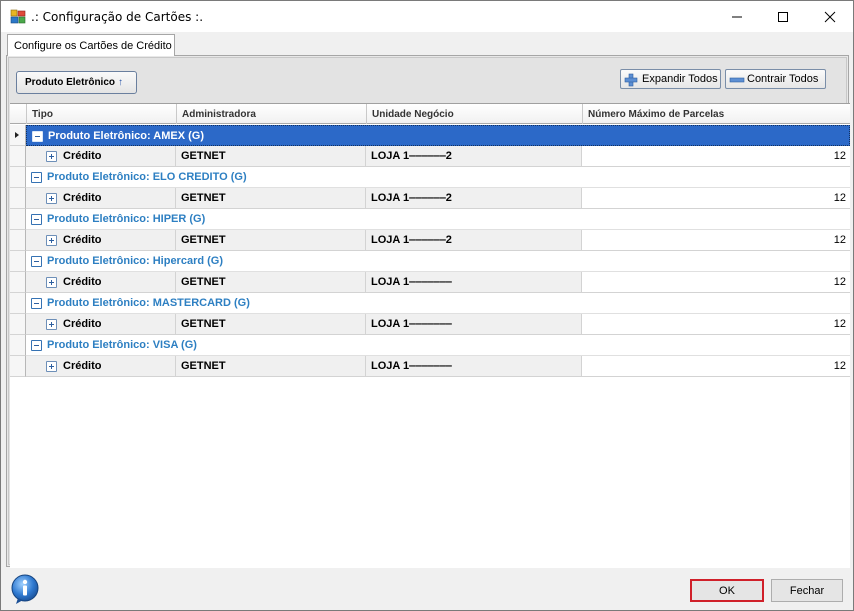 This screenshot has width=854, height=611. Describe the element at coordinates (91, 45) in the screenshot. I see `tab-configure-cards: Configure os Cartões de Crédito` at that location.